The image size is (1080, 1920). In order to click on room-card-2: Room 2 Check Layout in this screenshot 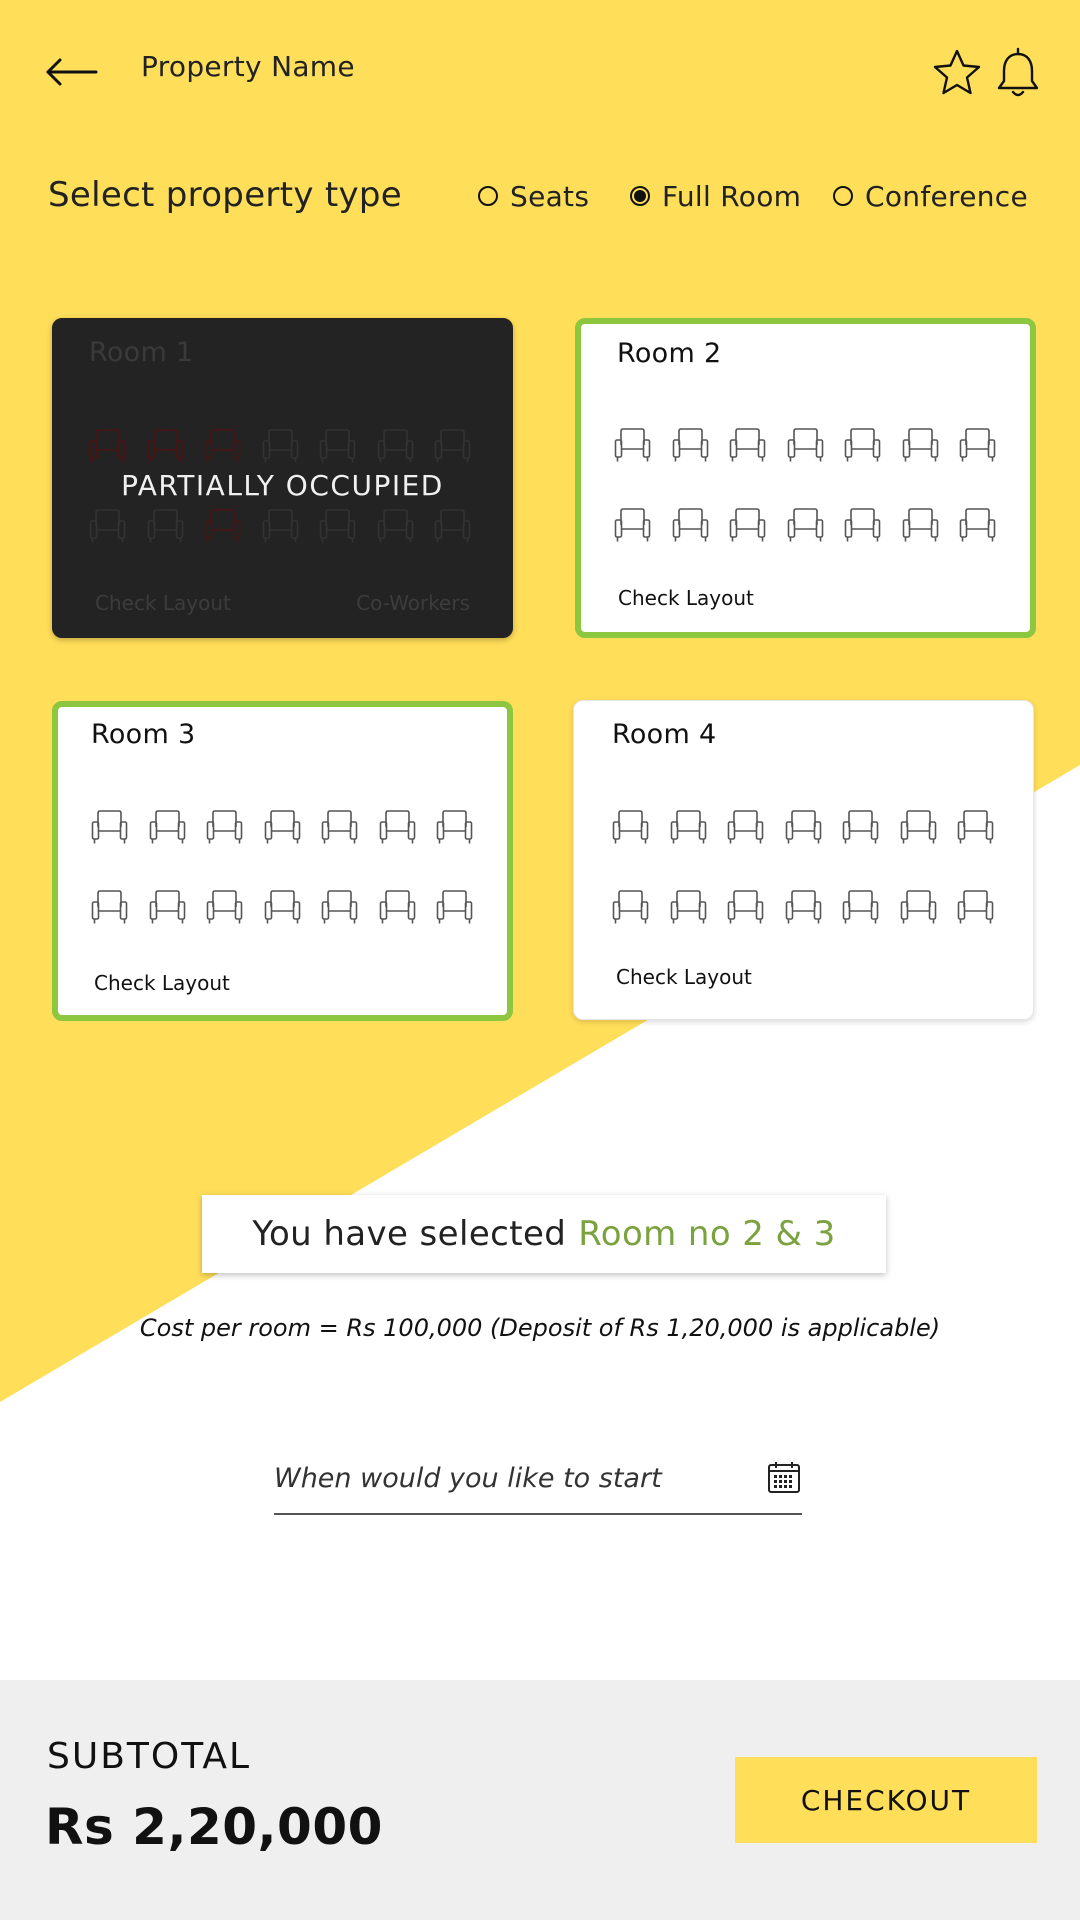, I will do `click(805, 478)`.